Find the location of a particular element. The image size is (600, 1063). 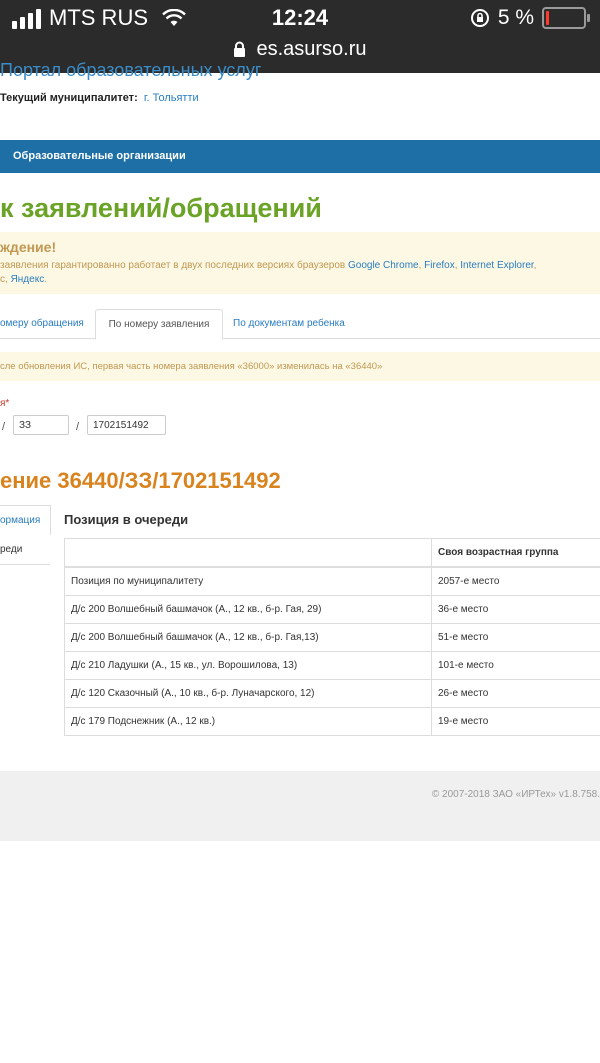

row-value: 19-е место is located at coordinates (515, 721).